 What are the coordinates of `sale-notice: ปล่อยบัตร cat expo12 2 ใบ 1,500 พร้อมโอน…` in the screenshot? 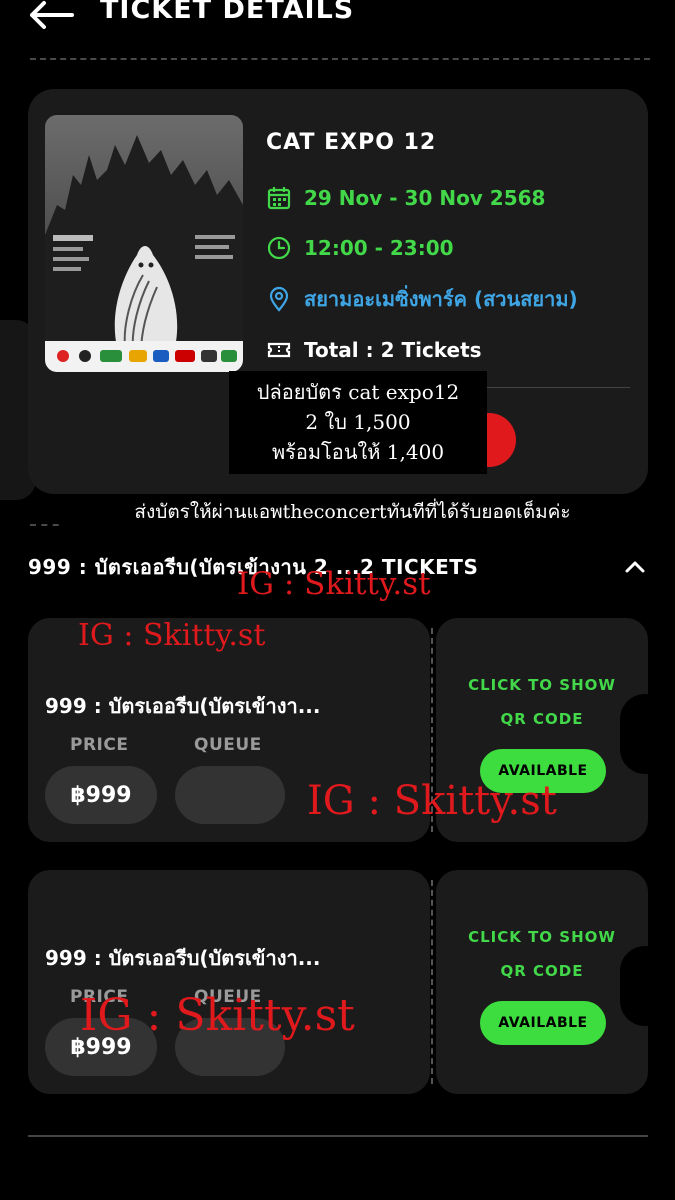 It's located at (358, 422).